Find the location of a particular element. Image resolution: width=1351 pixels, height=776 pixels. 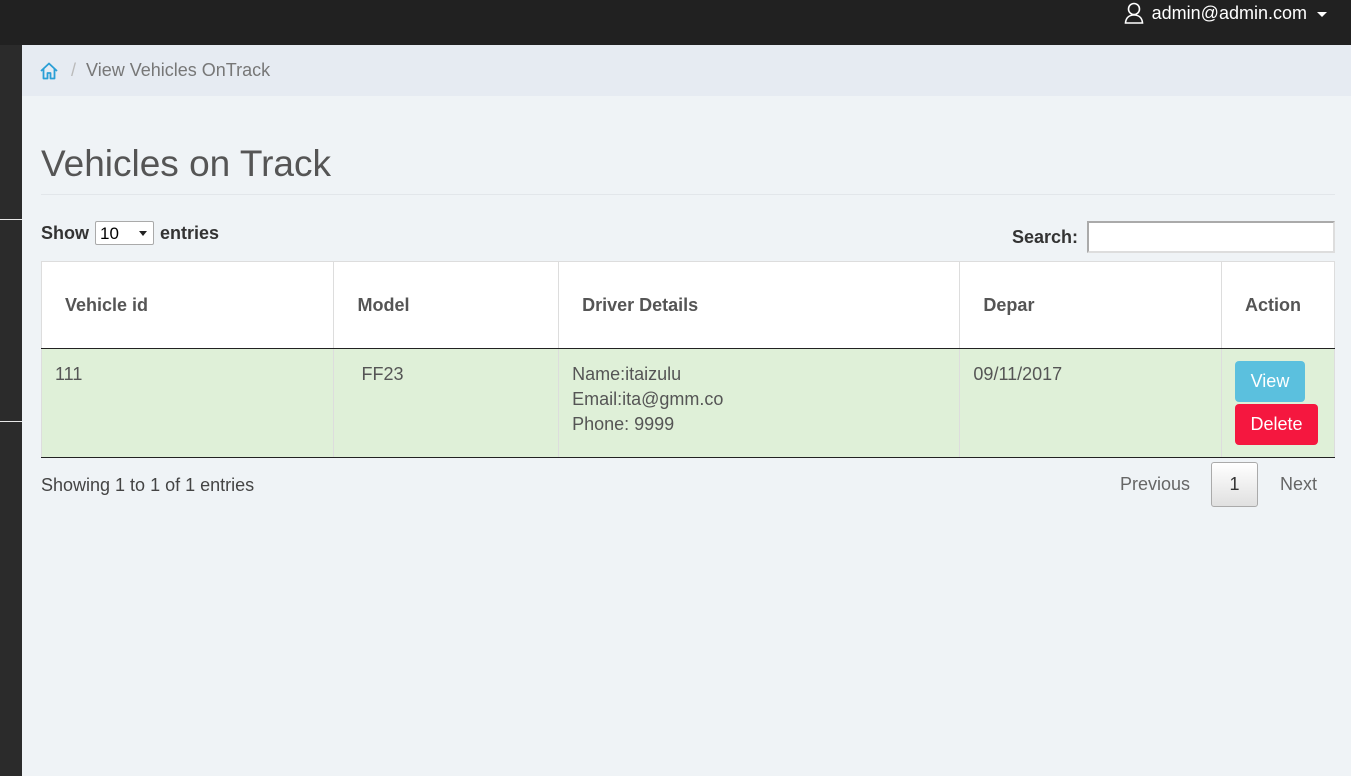

next-button: Next is located at coordinates (1296, 484).